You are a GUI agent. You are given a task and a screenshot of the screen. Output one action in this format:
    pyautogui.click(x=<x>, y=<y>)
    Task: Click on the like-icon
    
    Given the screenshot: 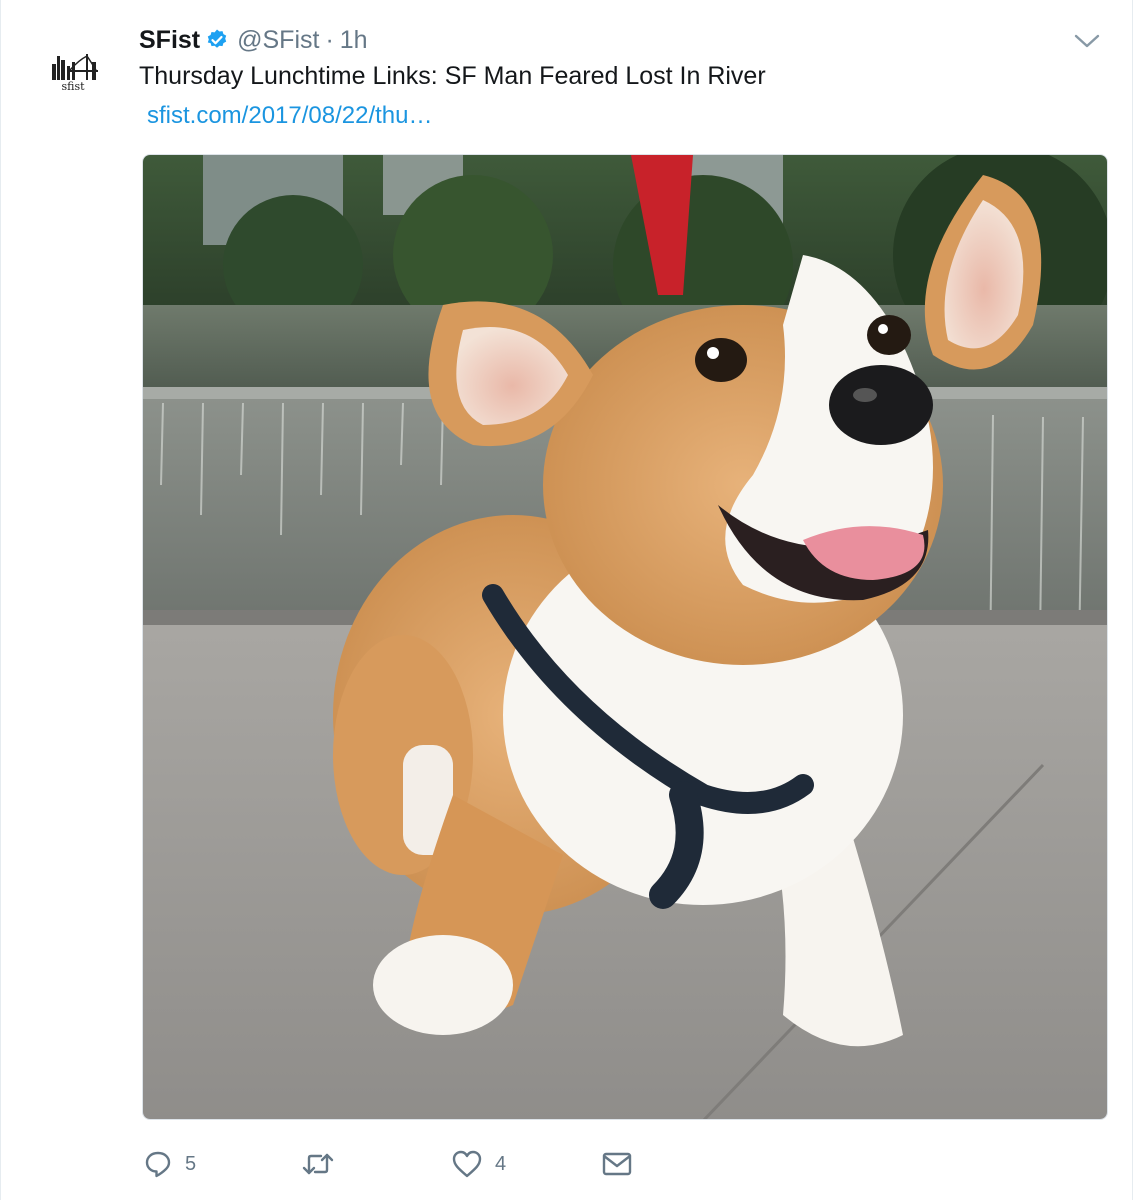 What is the action you would take?
    pyautogui.click(x=467, y=1164)
    